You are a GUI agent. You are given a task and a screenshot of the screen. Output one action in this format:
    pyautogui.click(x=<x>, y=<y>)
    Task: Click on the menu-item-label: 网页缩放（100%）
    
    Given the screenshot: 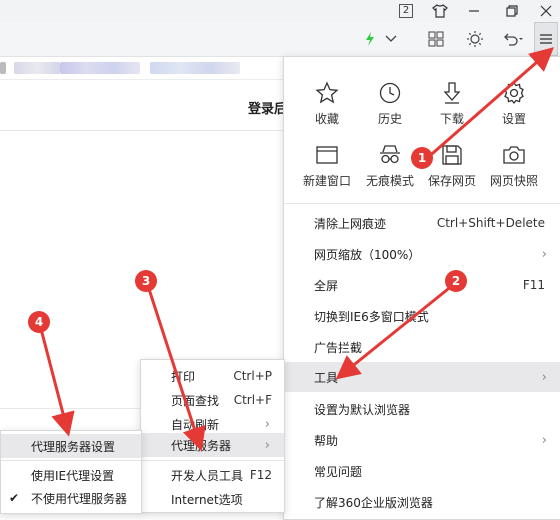 What is the action you would take?
    pyautogui.click(x=367, y=254)
    